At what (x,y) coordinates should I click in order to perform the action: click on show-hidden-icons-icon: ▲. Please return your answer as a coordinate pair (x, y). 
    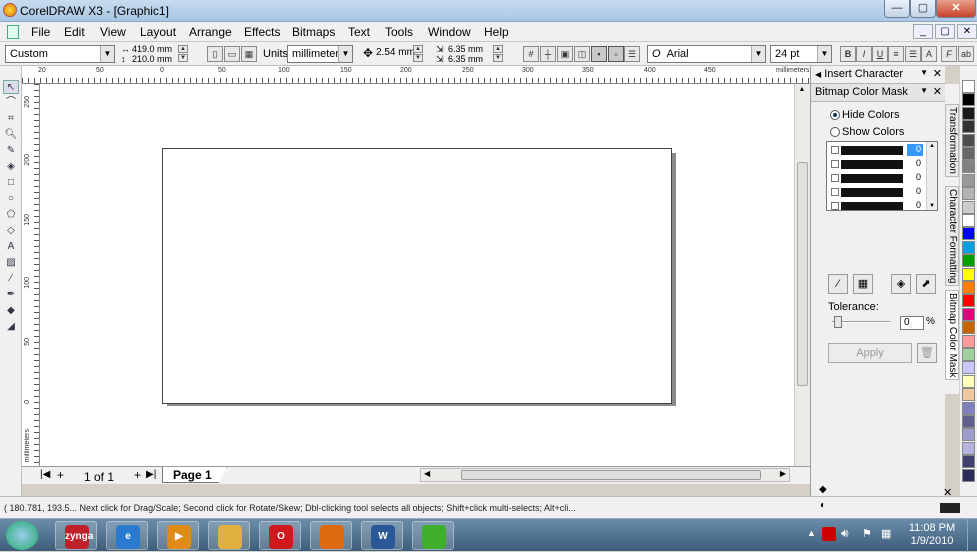
    Looking at the image, I should click on (811, 533).